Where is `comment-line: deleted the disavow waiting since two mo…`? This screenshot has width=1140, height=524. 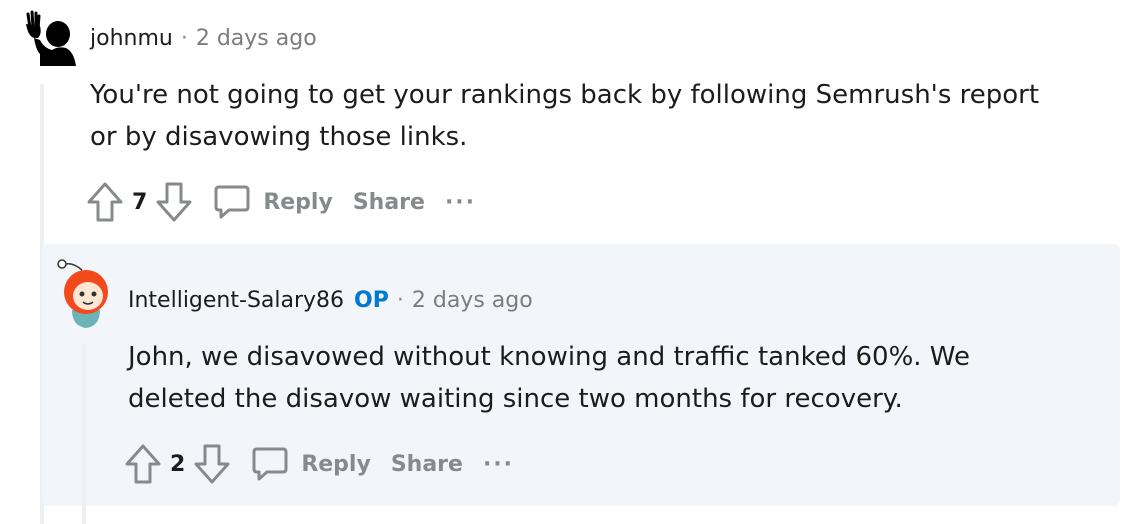 comment-line: deleted the disavow waiting since two mo… is located at coordinates (515, 399).